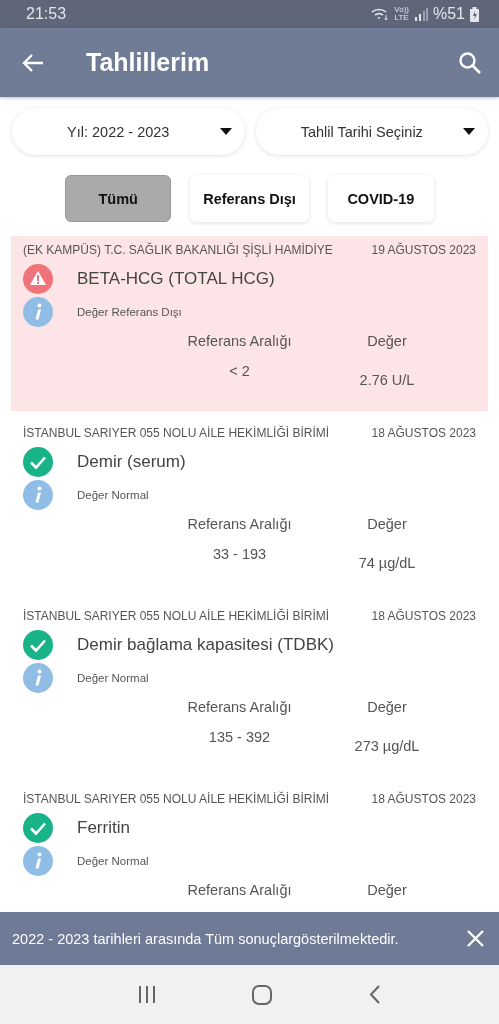 This screenshot has height=1024, width=499. What do you see at coordinates (129, 312) in the screenshot?
I see `status-note: Değer Referans Dışı` at bounding box center [129, 312].